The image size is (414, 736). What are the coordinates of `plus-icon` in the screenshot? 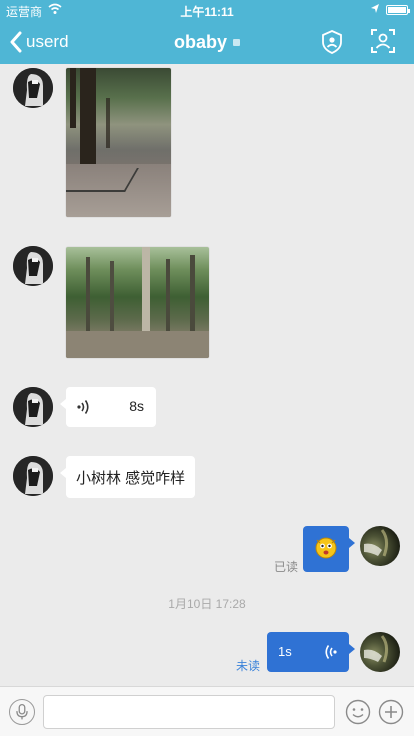 It's located at (391, 712).